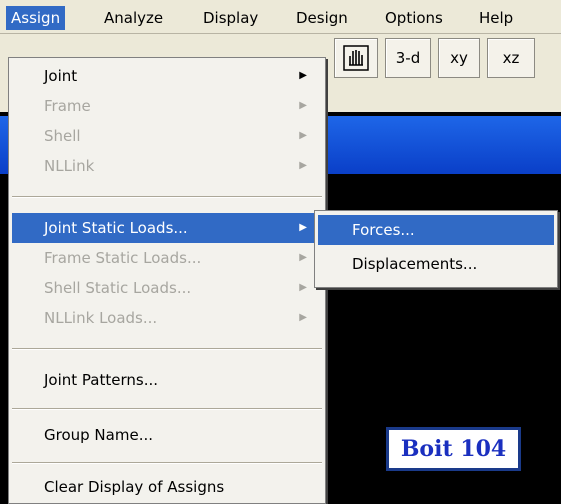  Describe the element at coordinates (496, 18) in the screenshot. I see `menu-help: Help` at that location.